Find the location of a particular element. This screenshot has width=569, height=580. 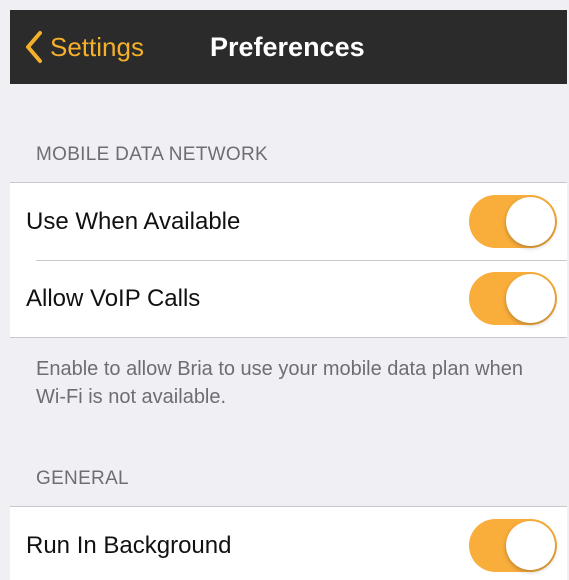

row-run-in-background: Run In Background is located at coordinates (288, 543).